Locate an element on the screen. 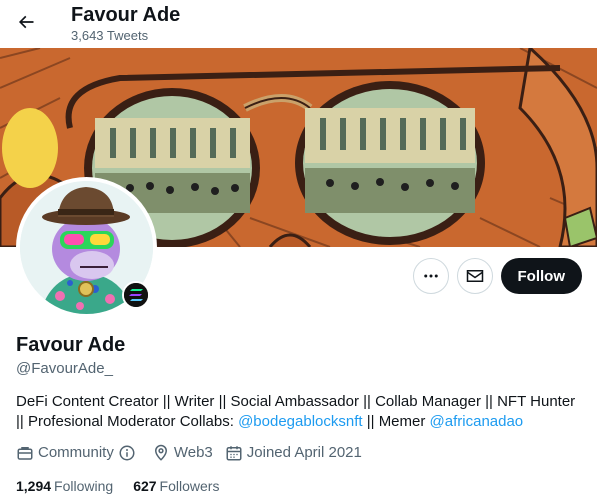 The image size is (597, 503). profile-stats: 1,294 Following 627 Followers is located at coordinates (127, 486).